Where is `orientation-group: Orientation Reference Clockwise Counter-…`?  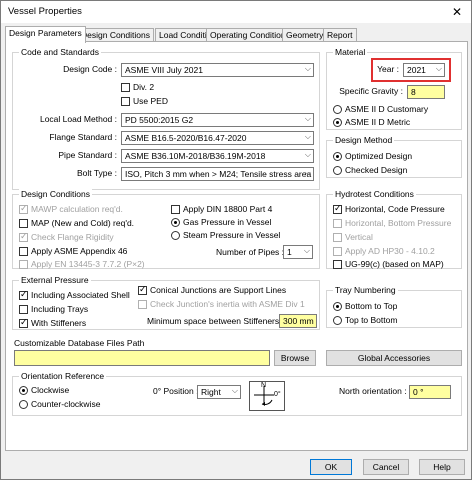 orientation-group: Orientation Reference Clockwise Counter-… is located at coordinates (237, 393).